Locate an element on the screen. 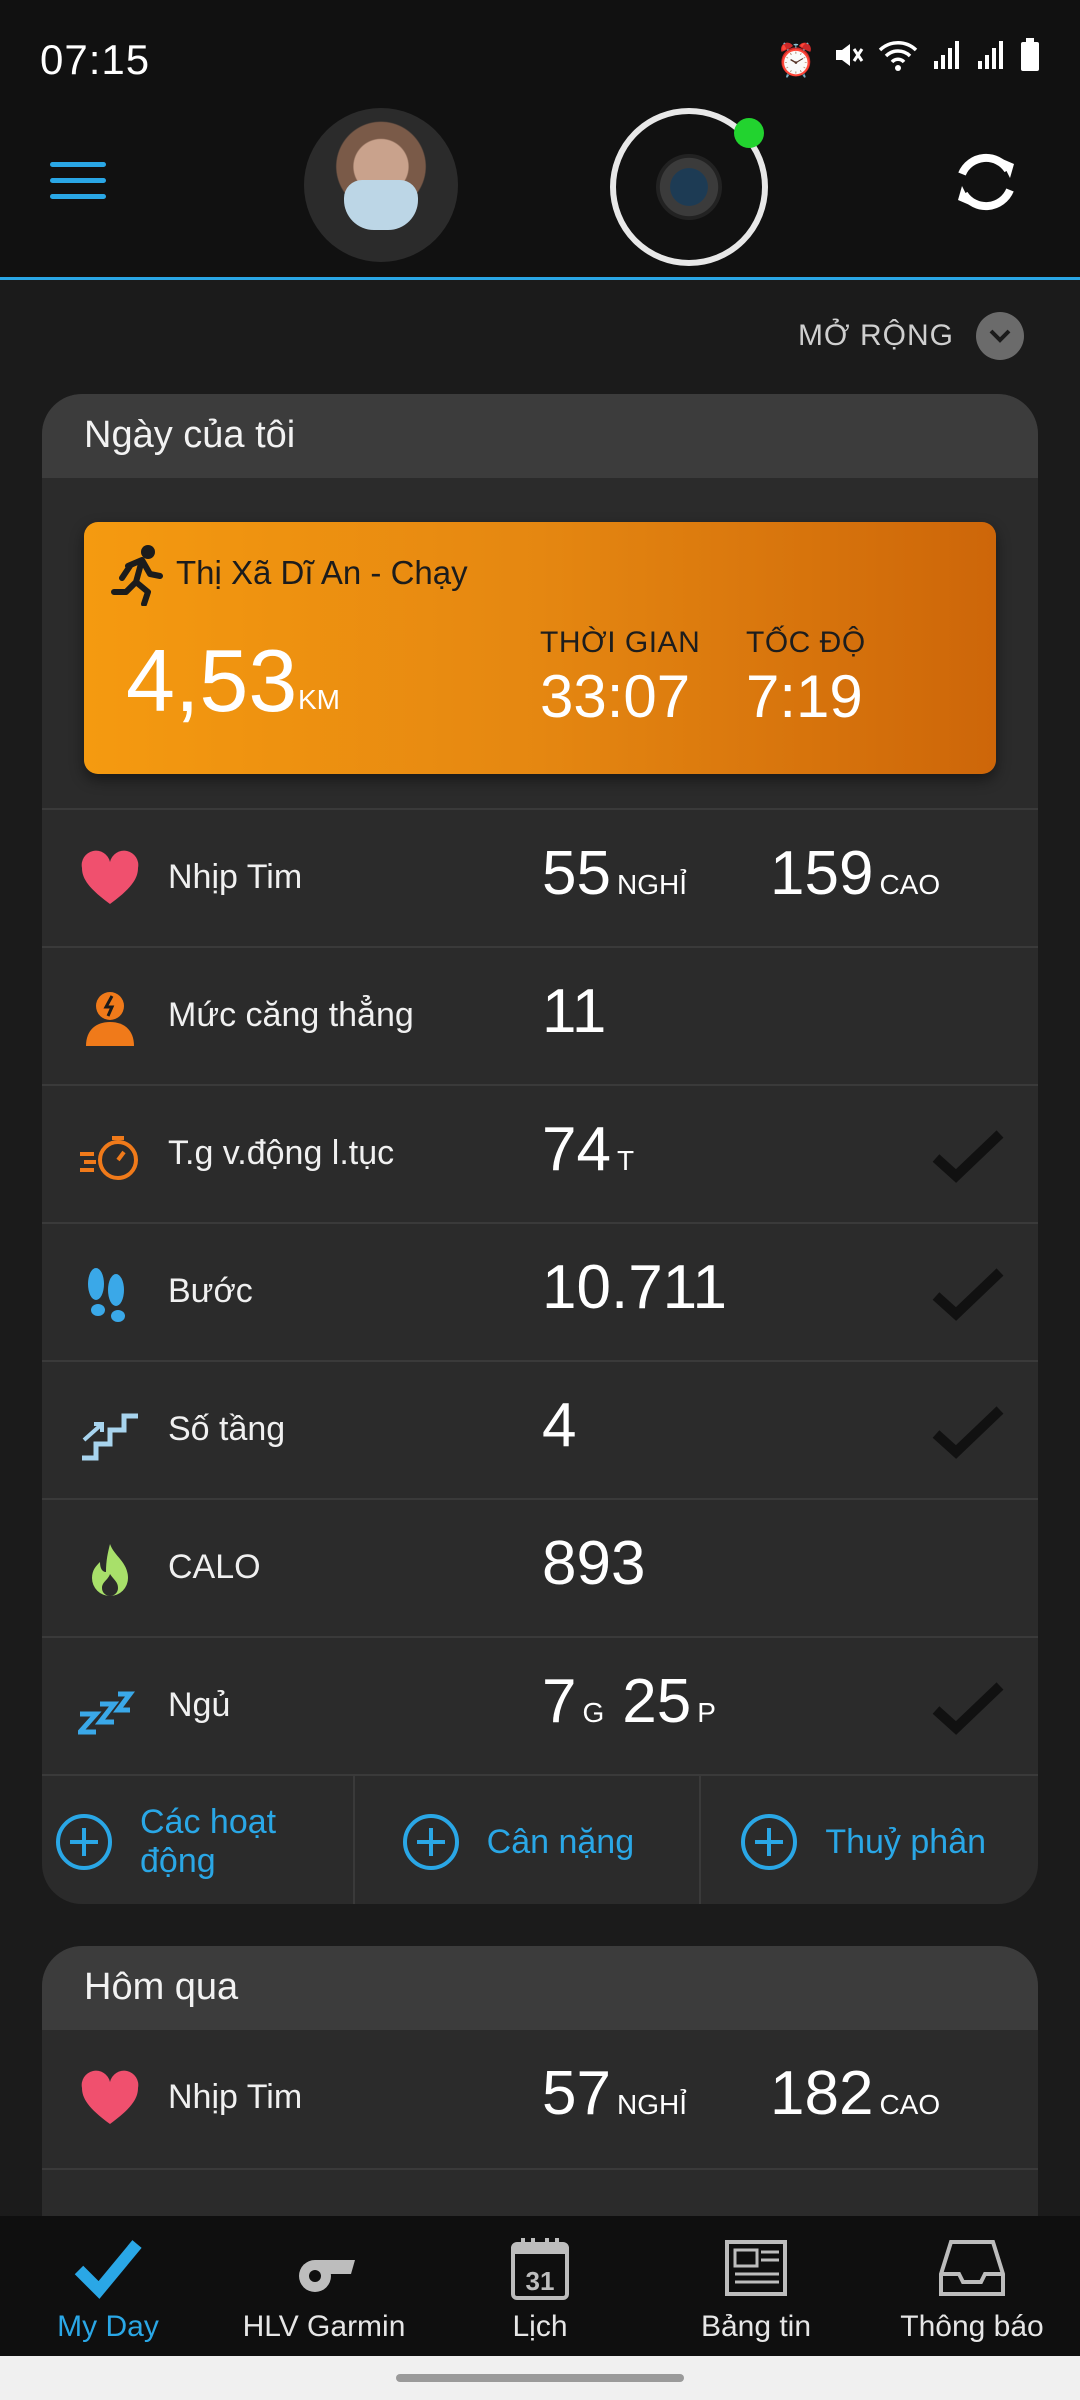  newspaper-icon is located at coordinates (756, 2268).